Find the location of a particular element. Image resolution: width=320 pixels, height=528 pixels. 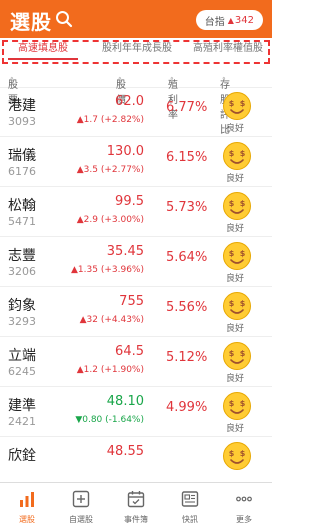

stock-yield: 4.99% is located at coordinates (187, 407).